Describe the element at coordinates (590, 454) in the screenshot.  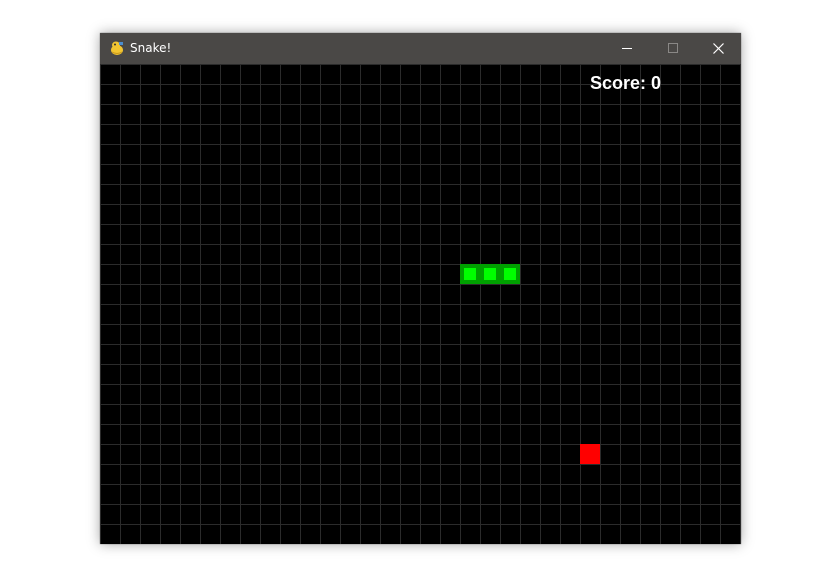
I see `food-apple` at that location.